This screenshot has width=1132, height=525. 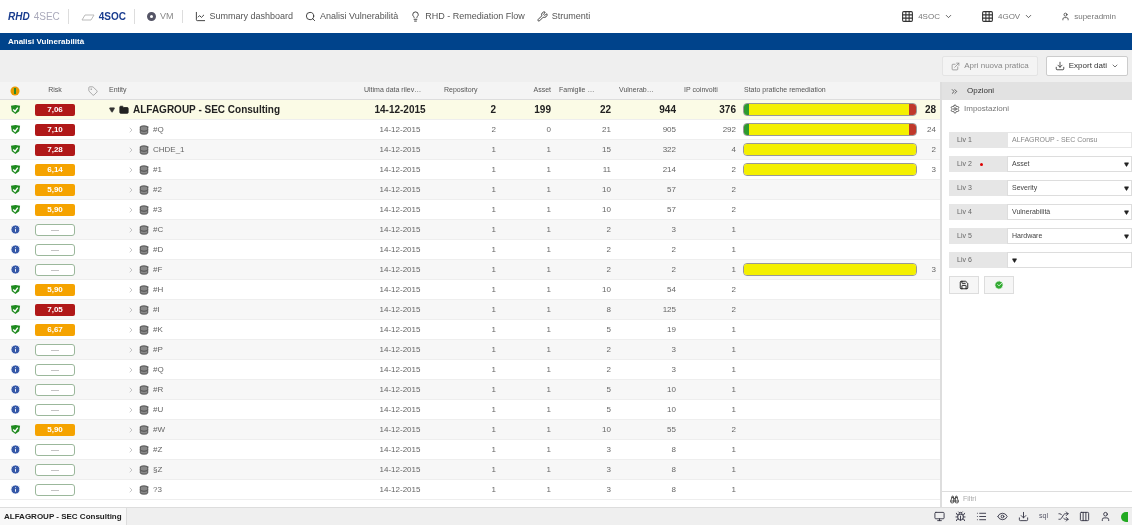 What do you see at coordinates (961, 516) in the screenshot?
I see `bug-icon` at bounding box center [961, 516].